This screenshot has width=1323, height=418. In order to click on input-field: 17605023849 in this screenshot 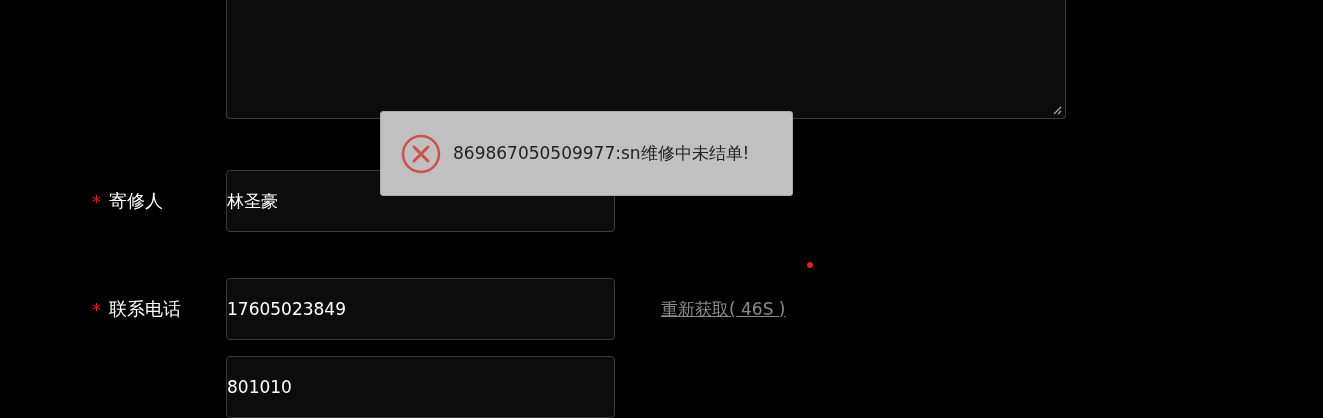, I will do `click(420, 309)`.